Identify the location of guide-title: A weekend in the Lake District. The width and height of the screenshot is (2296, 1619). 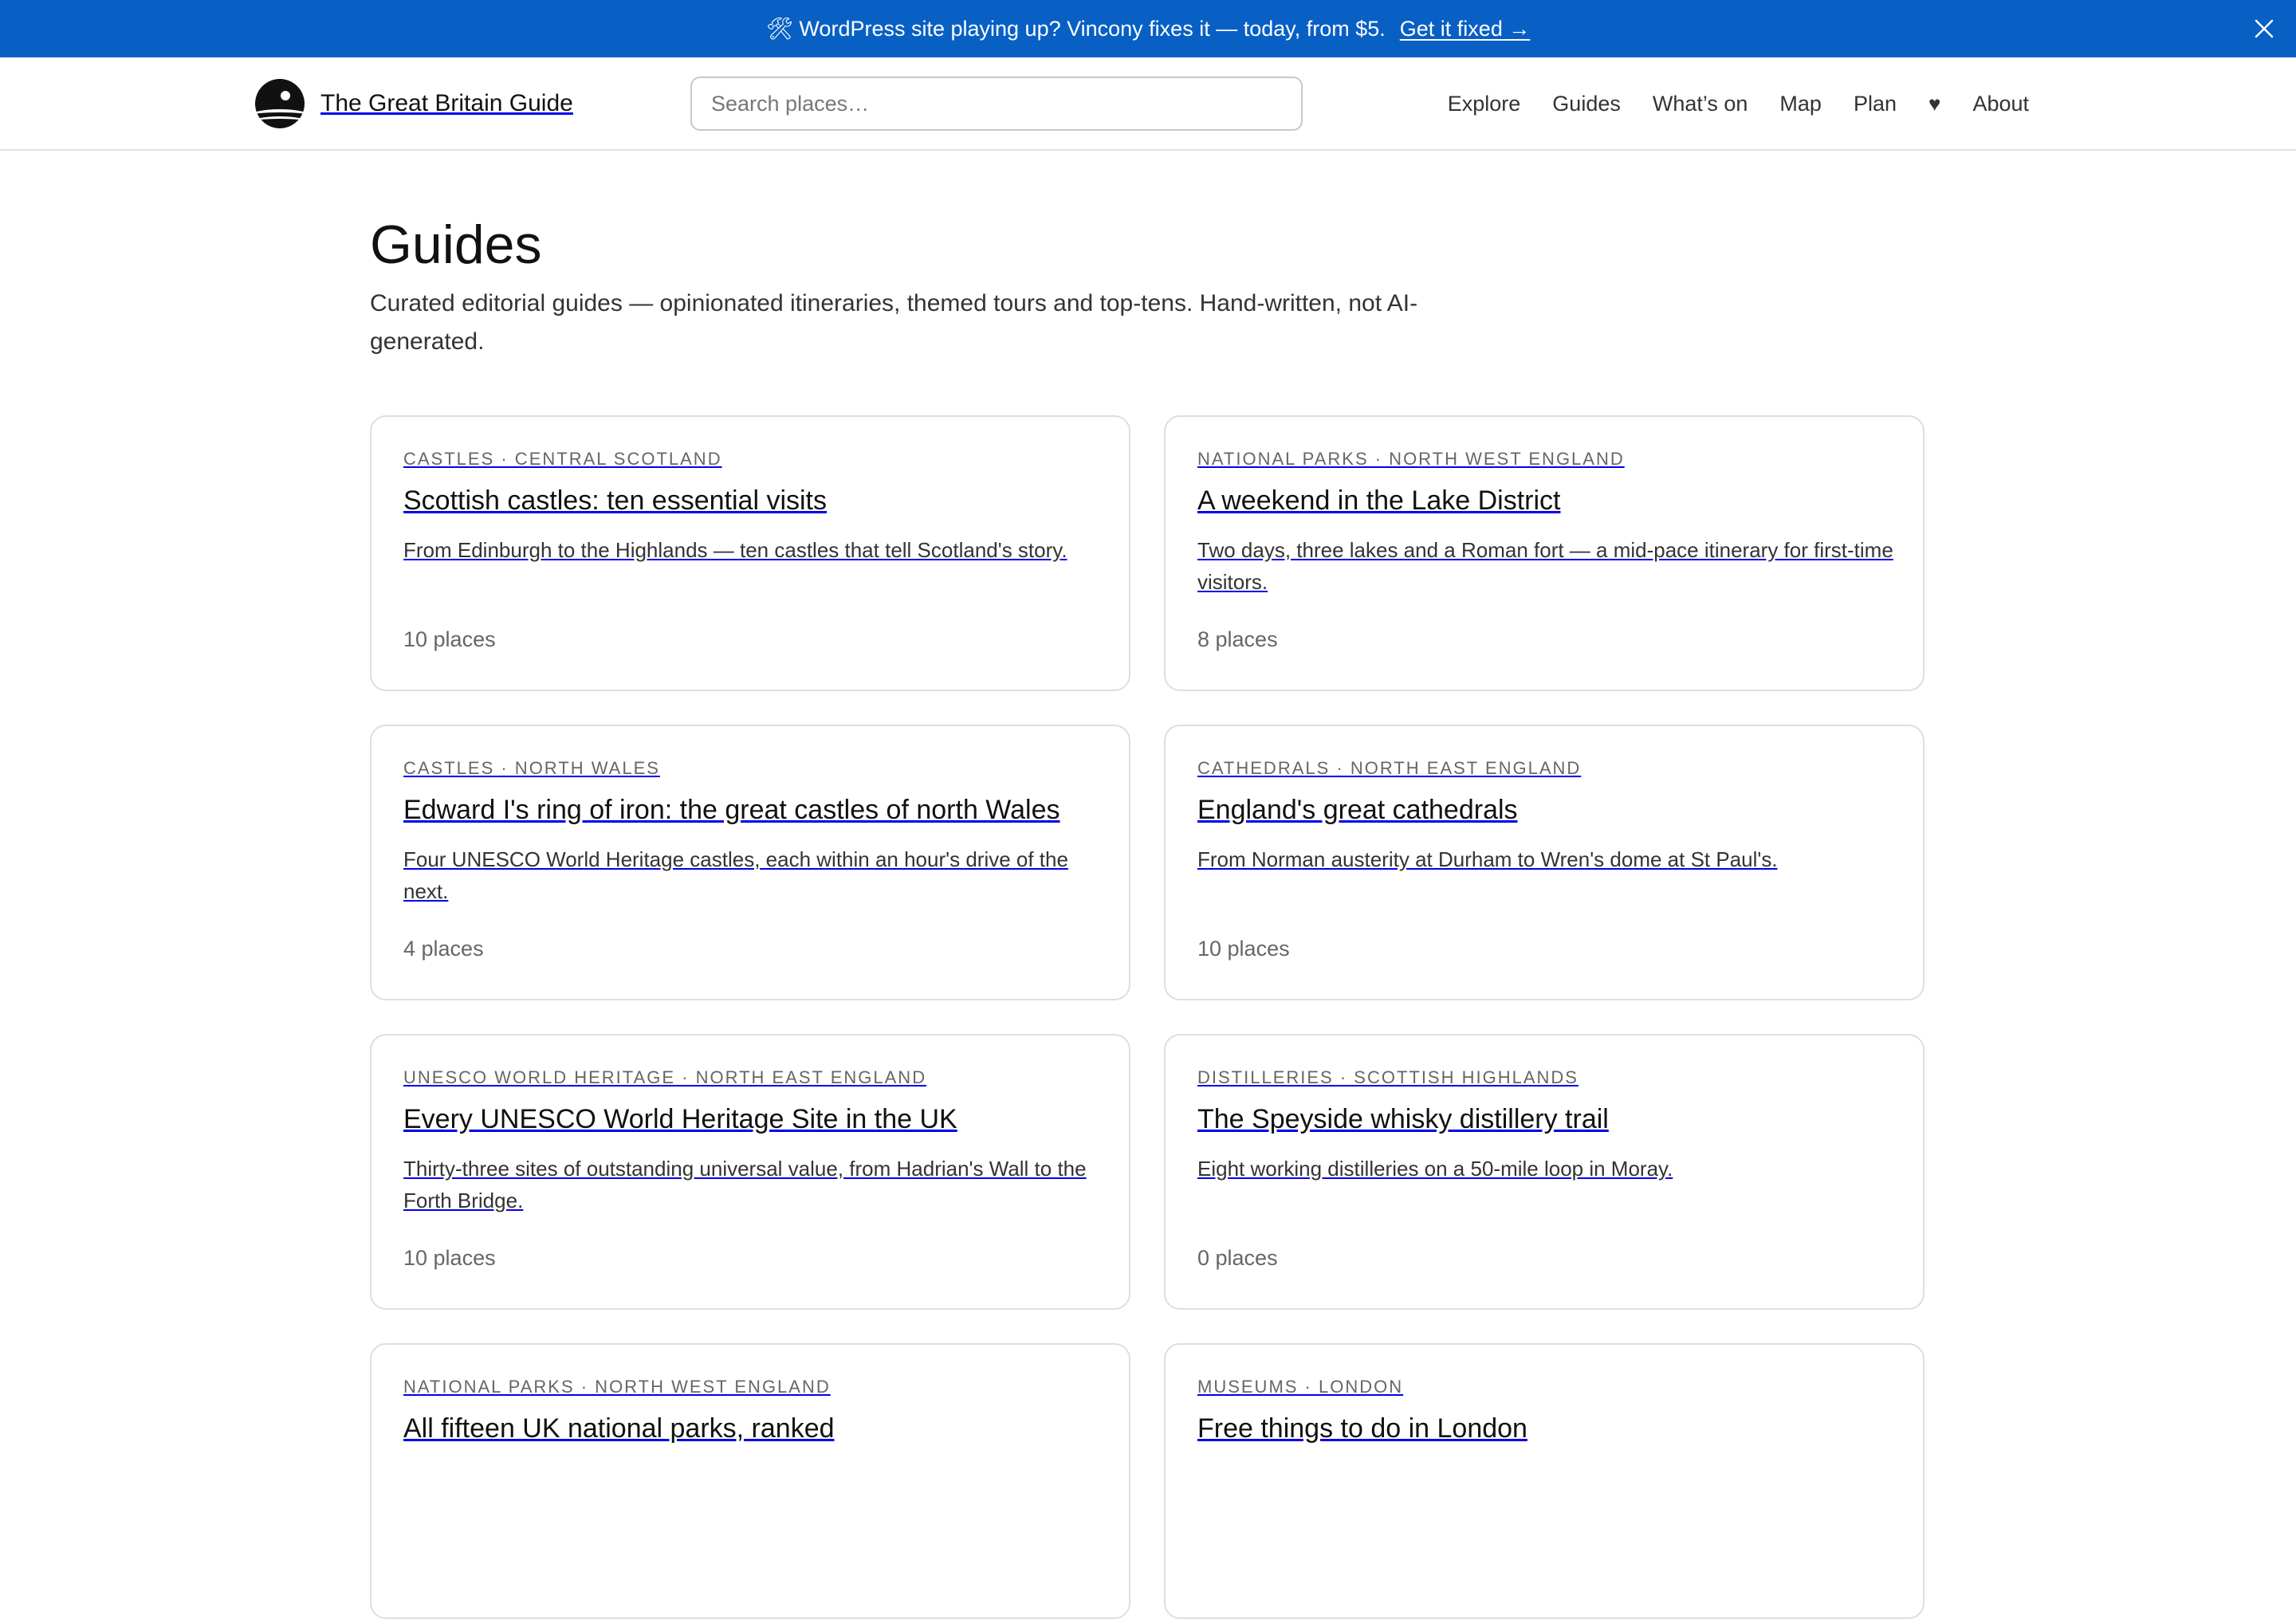
(1379, 500).